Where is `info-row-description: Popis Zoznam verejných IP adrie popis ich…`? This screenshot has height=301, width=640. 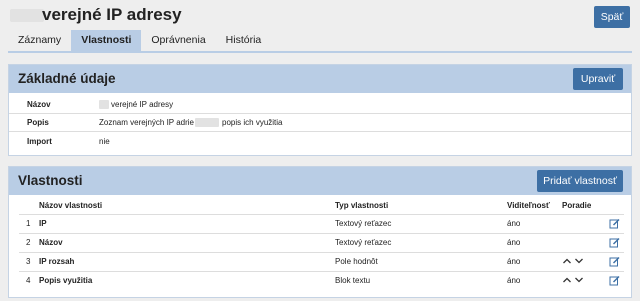
info-row-description: Popis Zoznam verejných IP adrie popis ich… is located at coordinates (320, 123).